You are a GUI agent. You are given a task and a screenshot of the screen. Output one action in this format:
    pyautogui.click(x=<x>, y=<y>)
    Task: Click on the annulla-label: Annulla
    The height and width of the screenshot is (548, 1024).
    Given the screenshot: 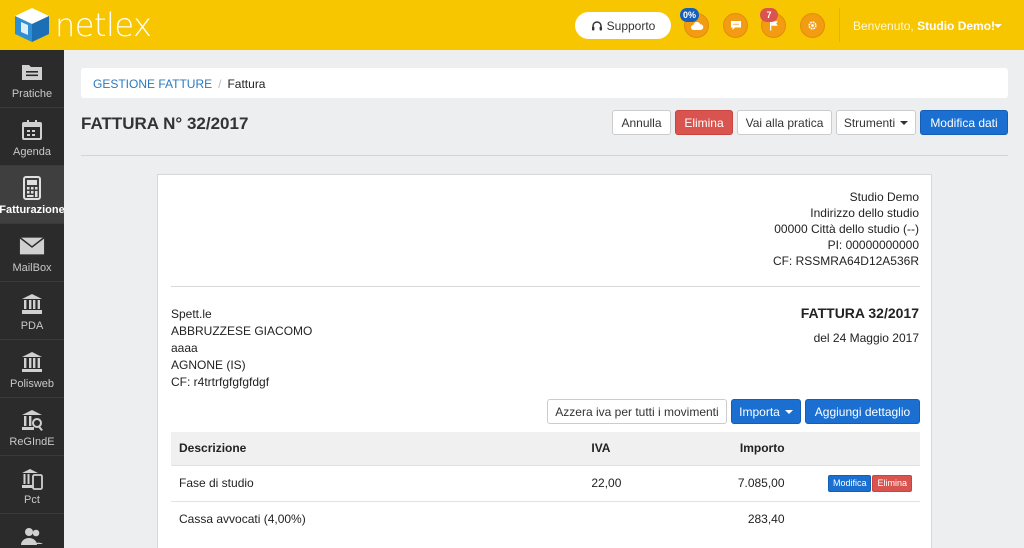 What is the action you would take?
    pyautogui.click(x=641, y=122)
    